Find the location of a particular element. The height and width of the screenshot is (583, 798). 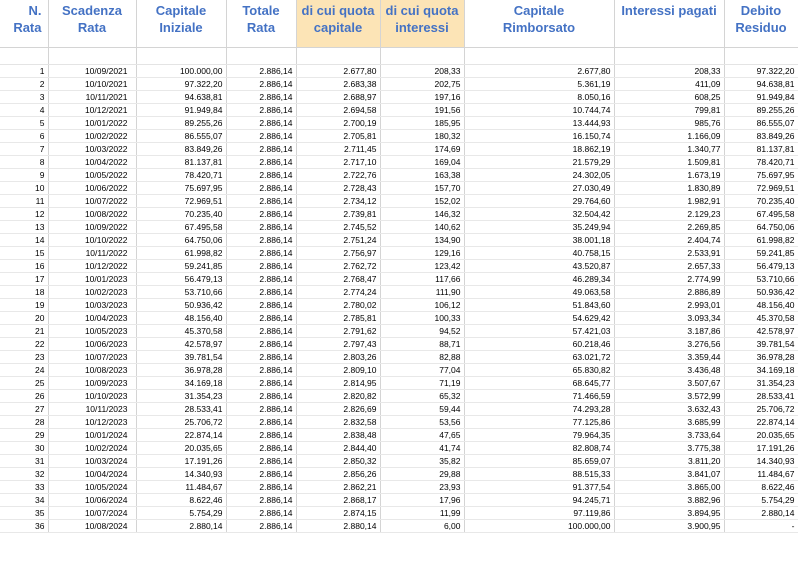

table-cell: 30 is located at coordinates (24, 448).